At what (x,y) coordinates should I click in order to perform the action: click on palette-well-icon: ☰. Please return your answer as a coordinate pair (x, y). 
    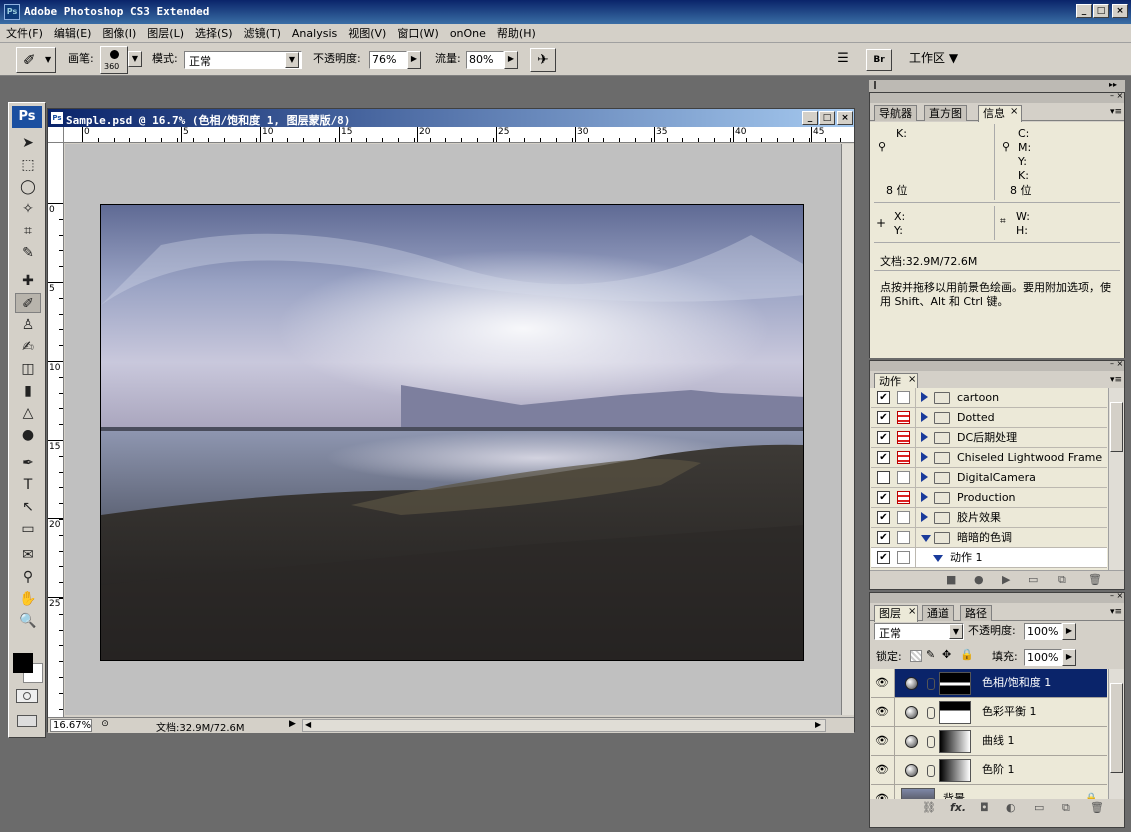
    Looking at the image, I should click on (843, 60).